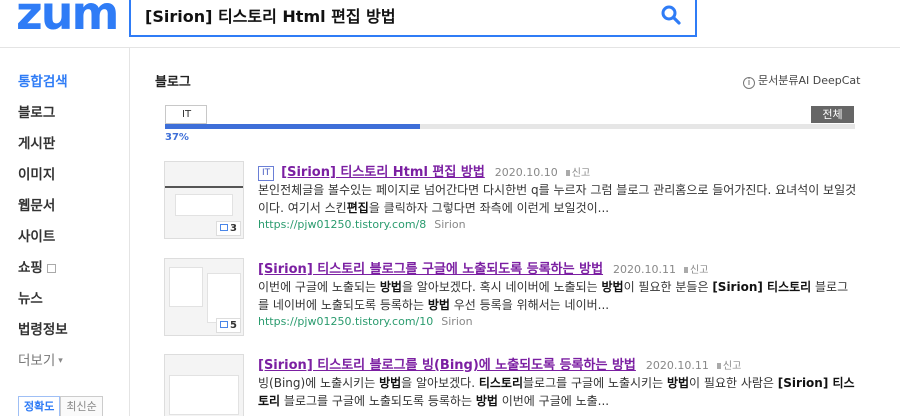 The image size is (900, 416). What do you see at coordinates (204, 200) in the screenshot?
I see `result-thumbnail: 3` at bounding box center [204, 200].